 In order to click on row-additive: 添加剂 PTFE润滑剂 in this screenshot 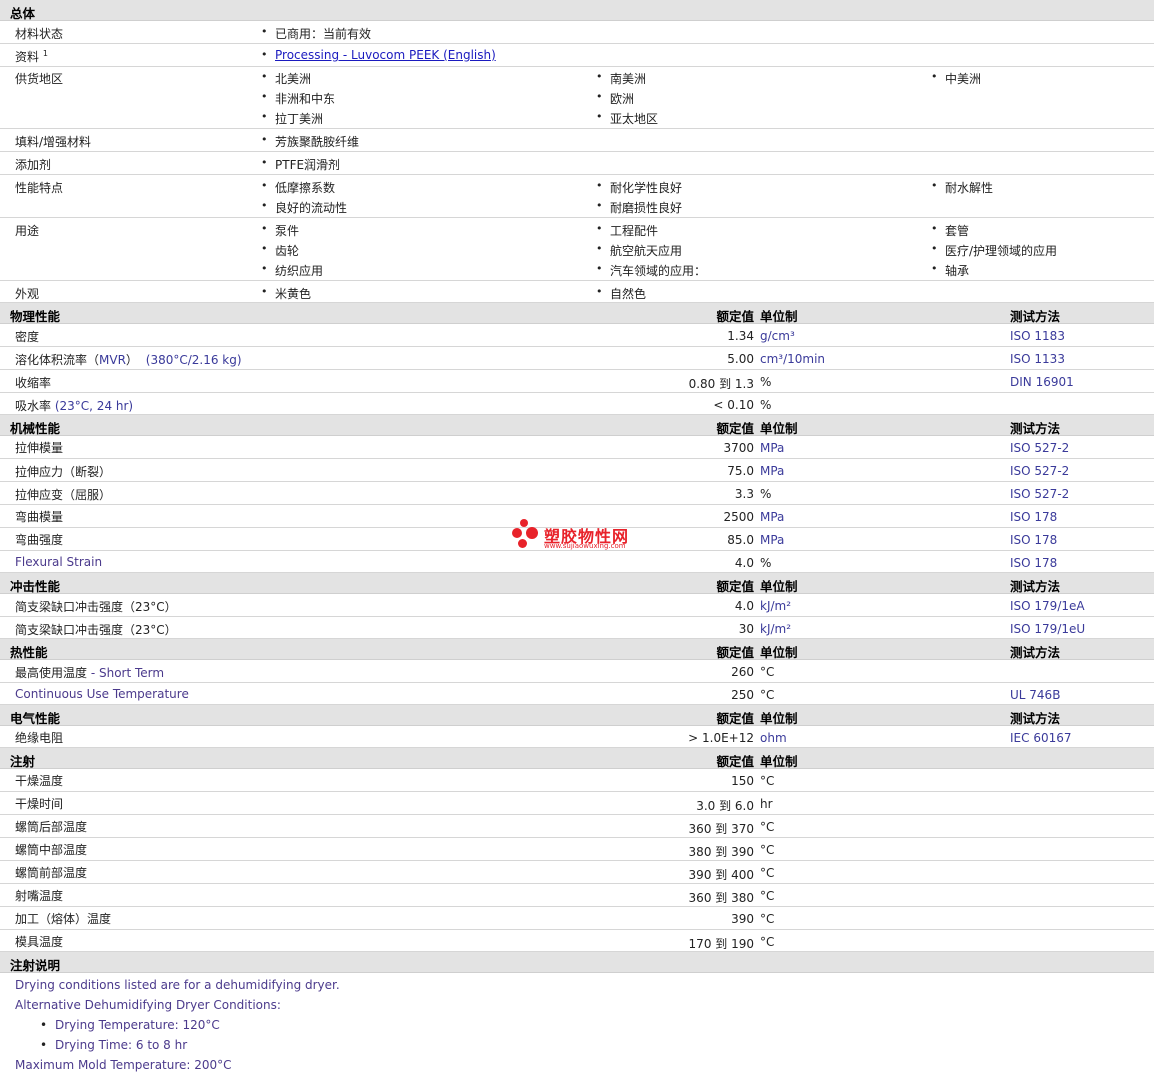, I will do `click(577, 163)`.